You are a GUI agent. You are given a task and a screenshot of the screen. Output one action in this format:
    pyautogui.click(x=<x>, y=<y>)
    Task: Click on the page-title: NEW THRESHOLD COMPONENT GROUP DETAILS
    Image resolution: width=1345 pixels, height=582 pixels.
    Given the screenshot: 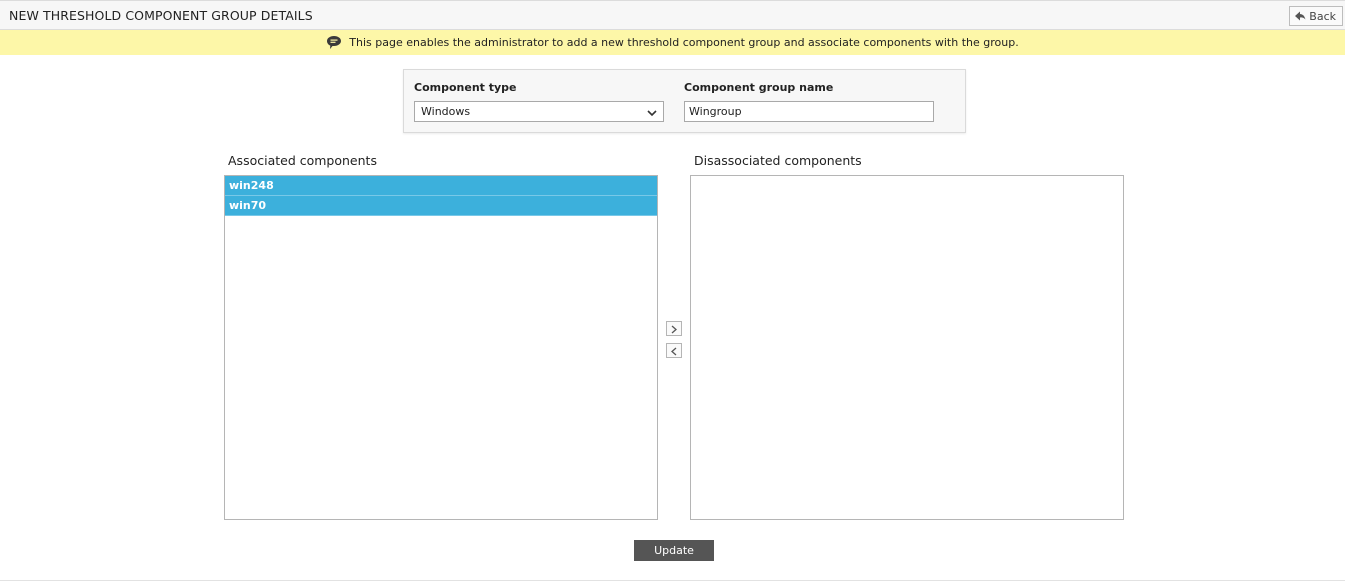 What is the action you would take?
    pyautogui.click(x=161, y=15)
    